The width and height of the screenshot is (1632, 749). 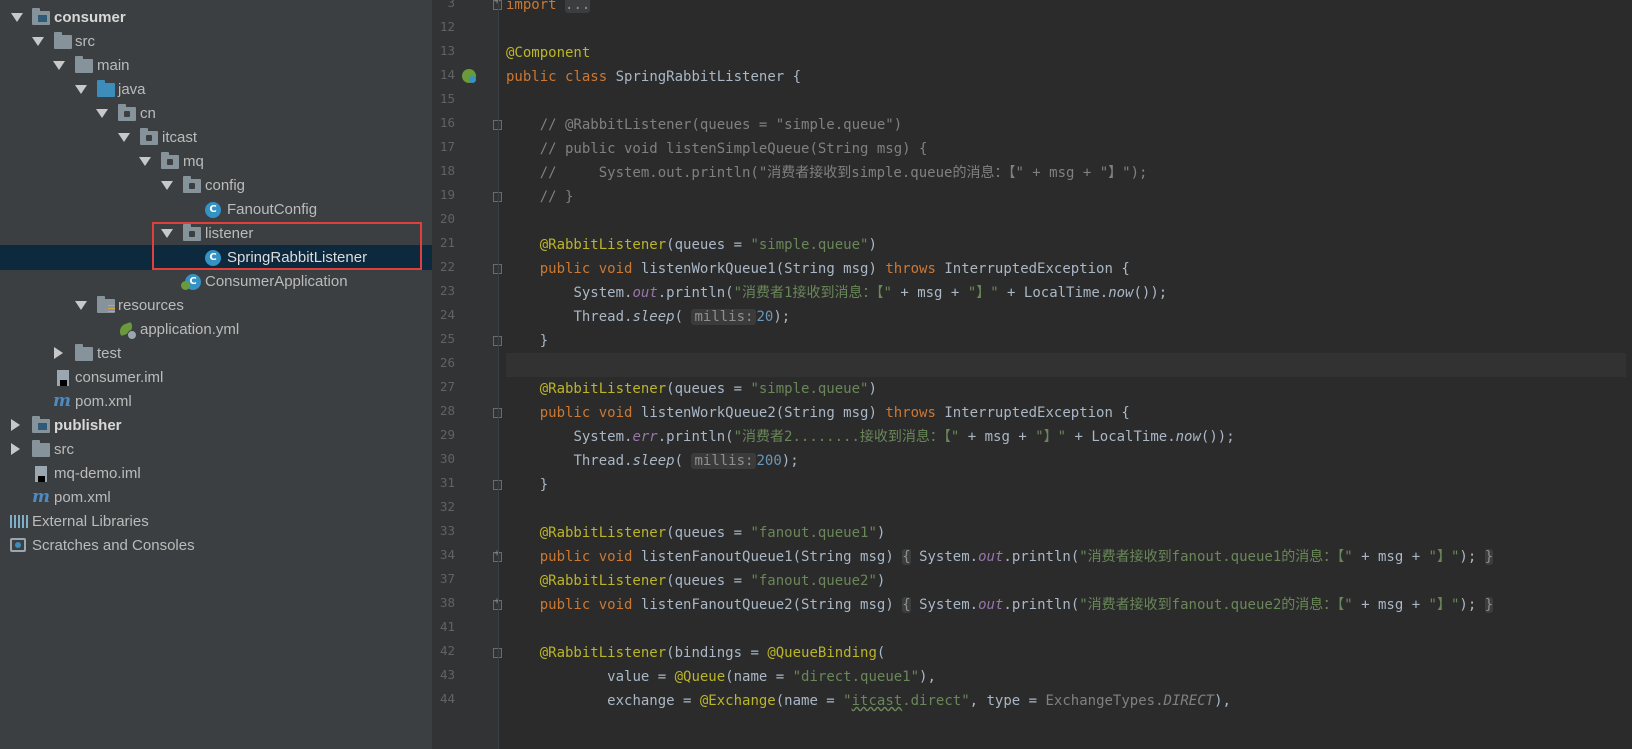 What do you see at coordinates (498, 374) in the screenshot?
I see `gutter-divider` at bounding box center [498, 374].